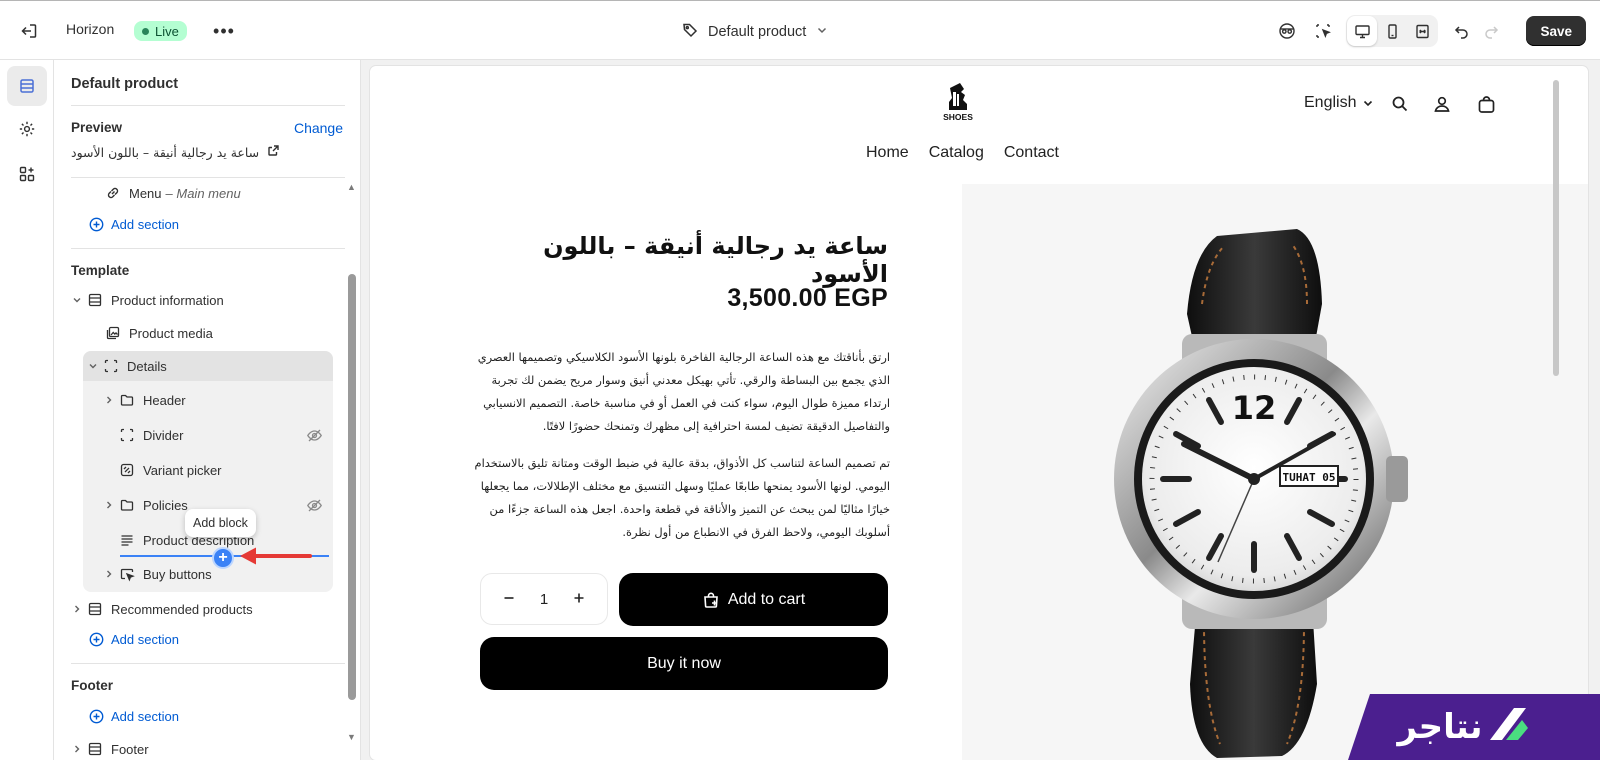 Image resolution: width=1600 pixels, height=760 pixels. Describe the element at coordinates (1287, 31) in the screenshot. I see `inspector-icon` at that location.